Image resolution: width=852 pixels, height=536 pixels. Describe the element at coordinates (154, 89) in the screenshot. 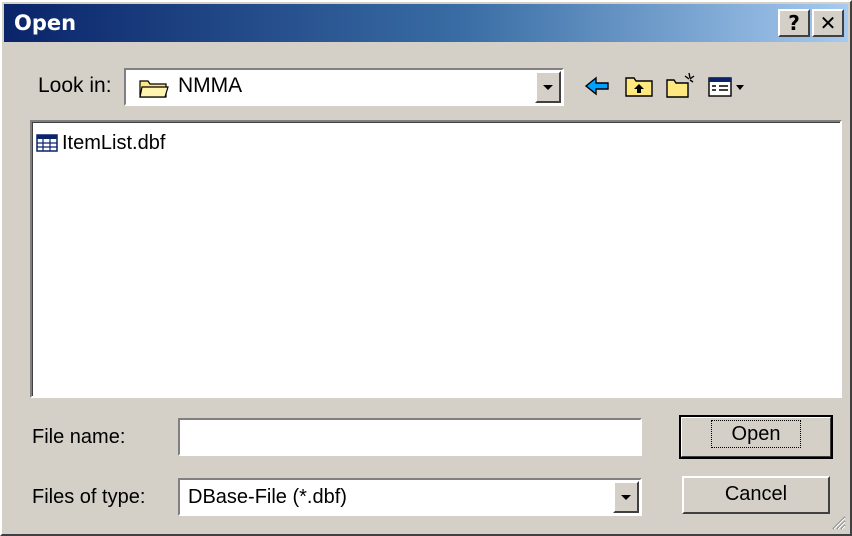

I see `folder-icon` at that location.